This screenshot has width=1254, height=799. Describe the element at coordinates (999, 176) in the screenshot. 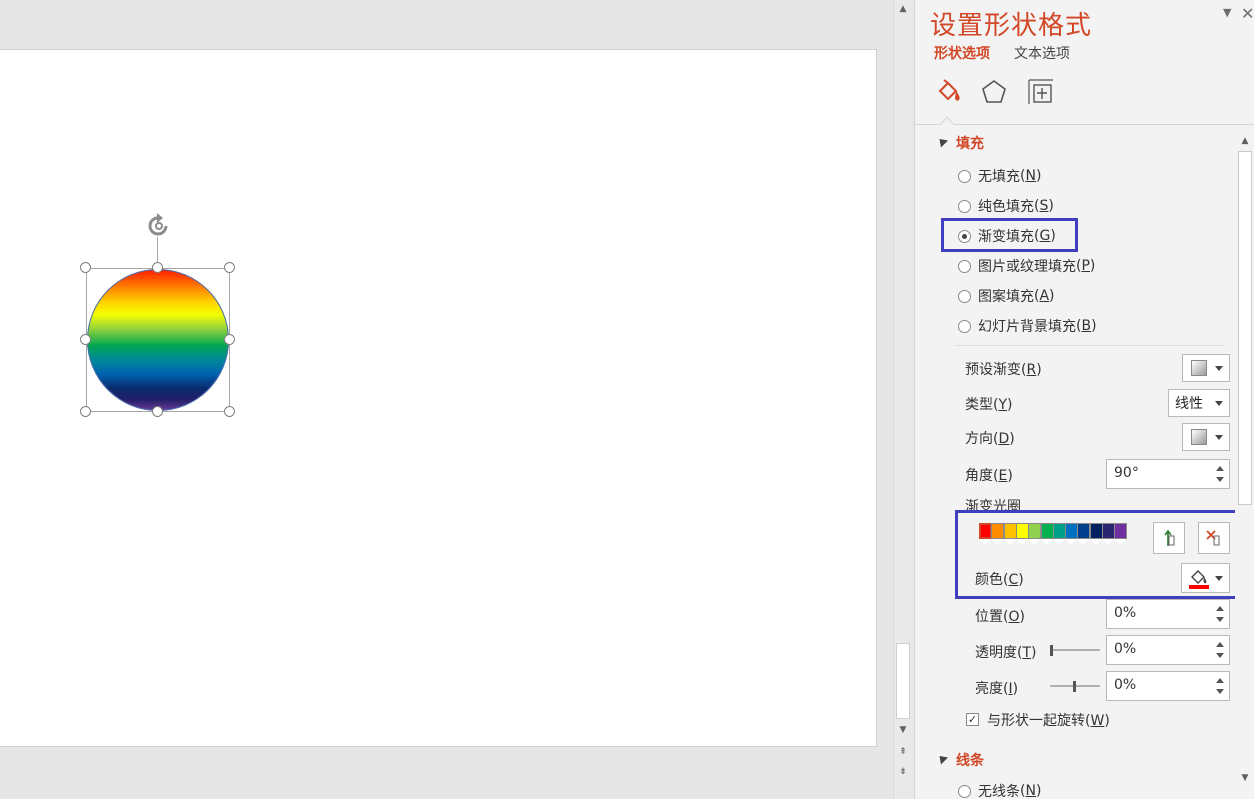

I see `radio-no-fill: 无填充(N)` at that location.